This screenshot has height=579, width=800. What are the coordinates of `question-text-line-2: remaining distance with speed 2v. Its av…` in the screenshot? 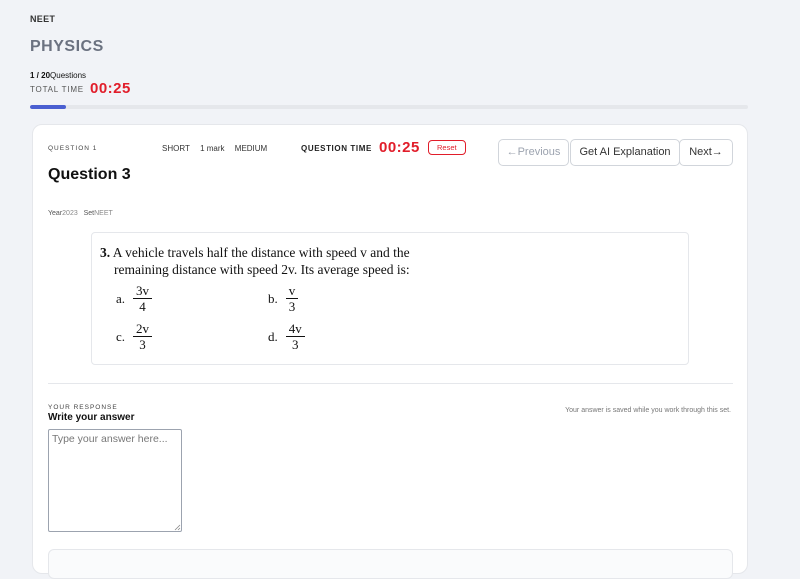 It's located at (262, 269).